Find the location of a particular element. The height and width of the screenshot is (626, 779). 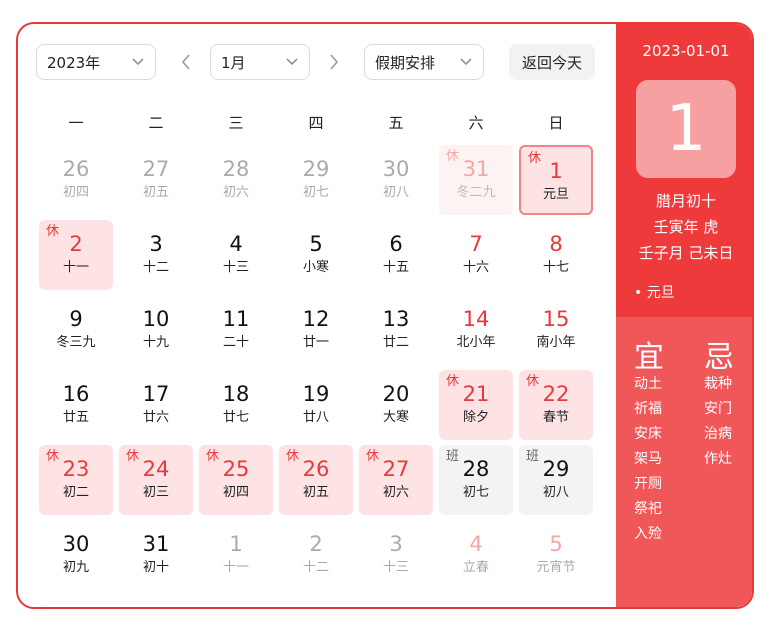

day-number: 29 is located at coordinates (556, 469).